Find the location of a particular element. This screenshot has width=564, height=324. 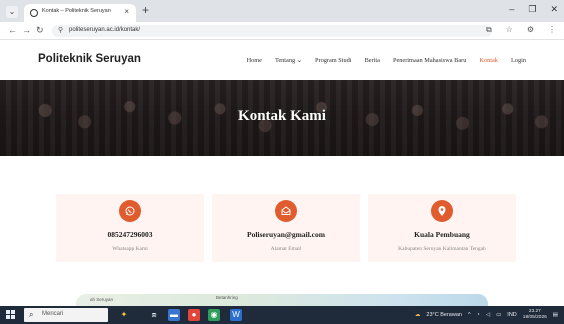

contact-location: Kuala Pembuang is located at coordinates (442, 234).